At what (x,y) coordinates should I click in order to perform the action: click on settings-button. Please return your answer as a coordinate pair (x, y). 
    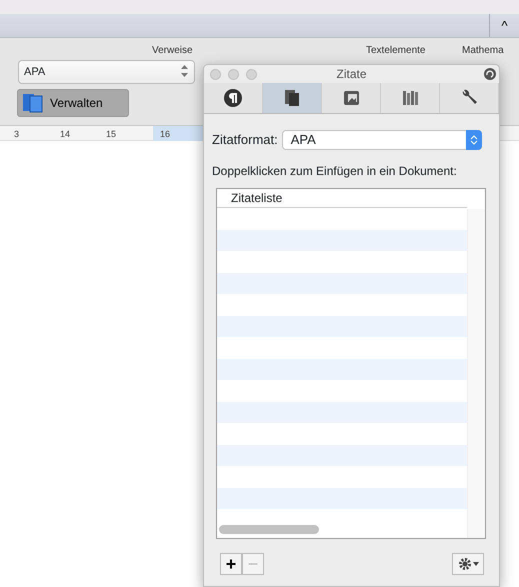
    Looking at the image, I should click on (468, 564).